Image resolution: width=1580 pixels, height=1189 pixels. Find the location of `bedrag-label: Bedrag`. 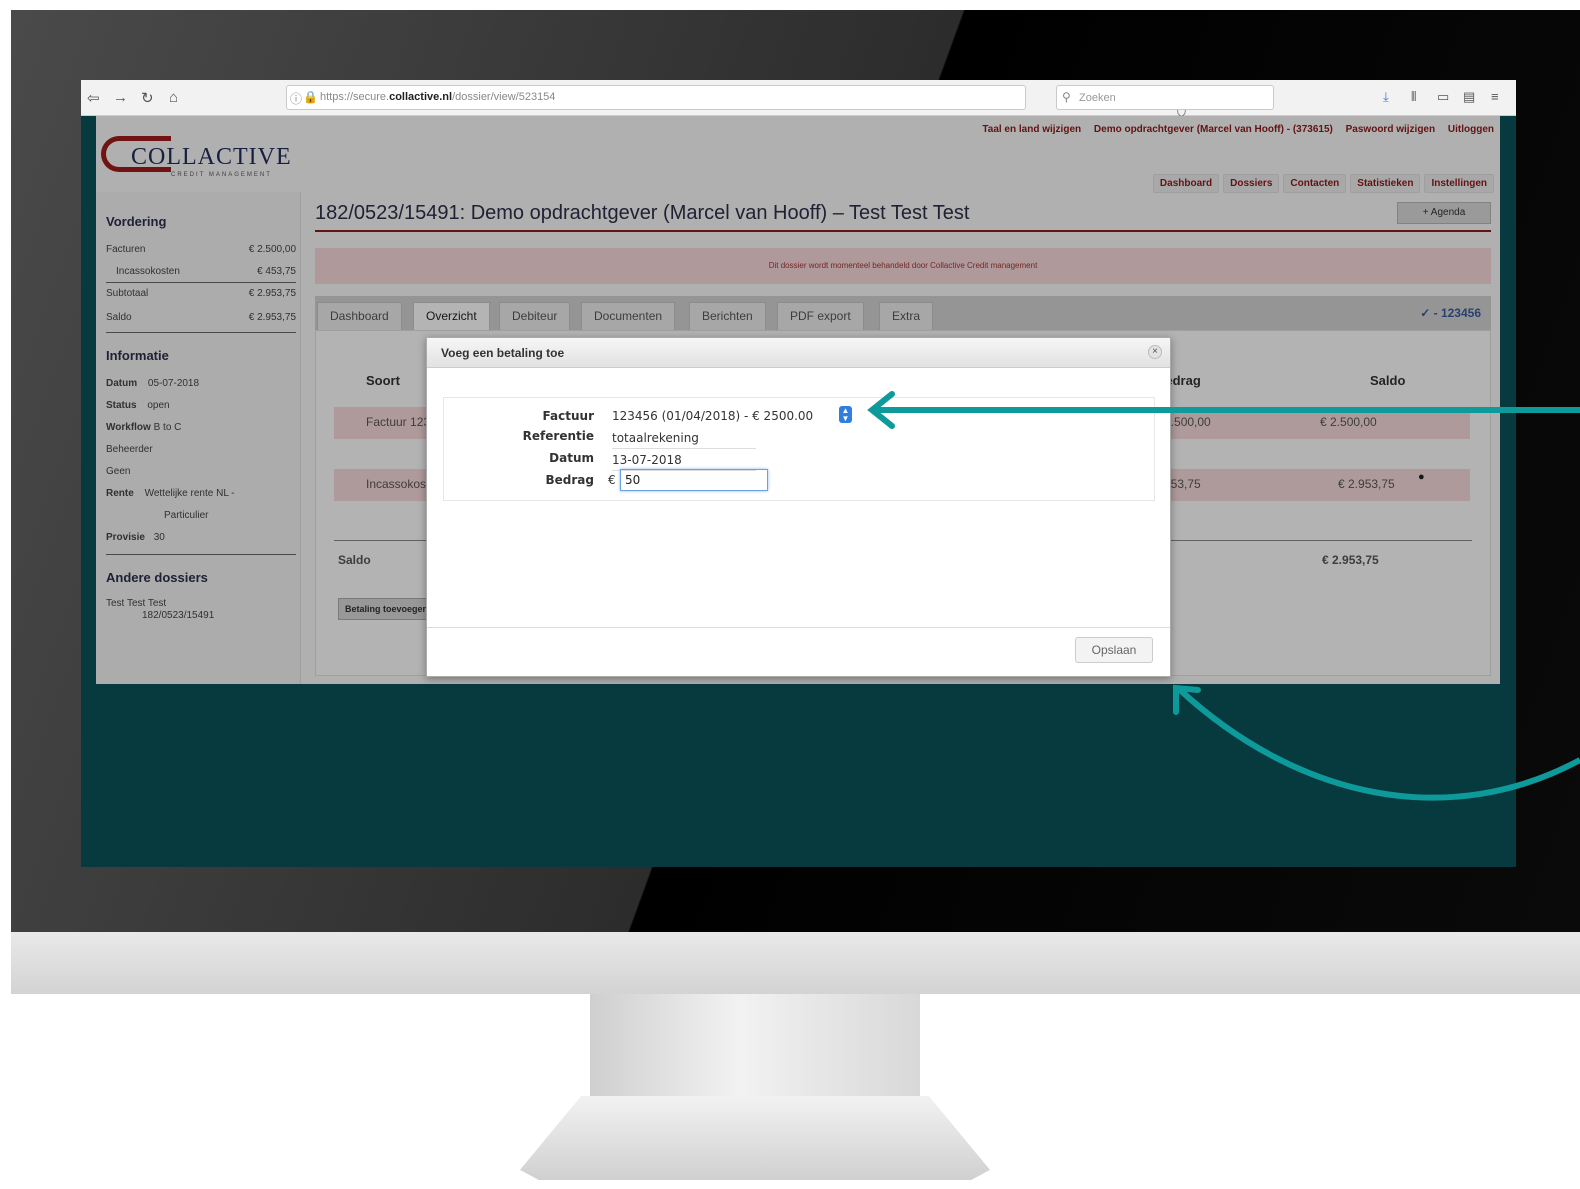

bedrag-label: Bedrag is located at coordinates (569, 480).